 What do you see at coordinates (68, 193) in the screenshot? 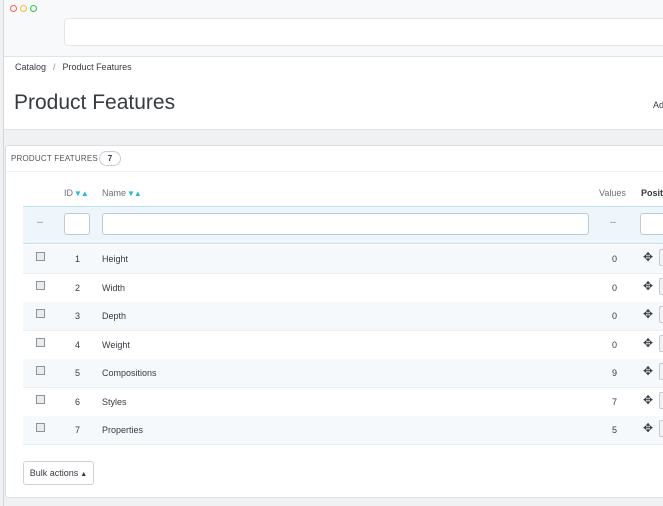
I see `column-label-id: ID` at bounding box center [68, 193].